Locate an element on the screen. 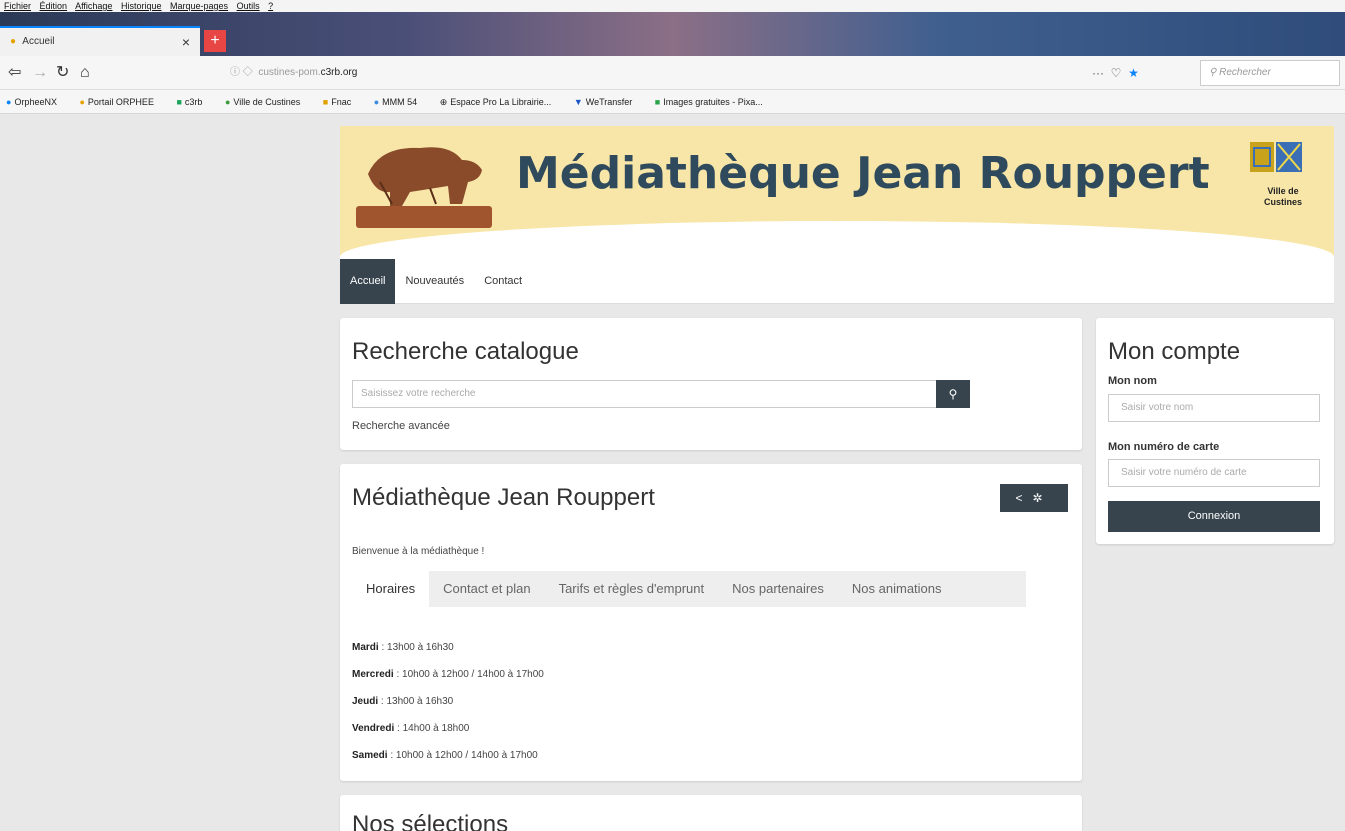 The width and height of the screenshot is (1345, 831). bookmark-item: ■ c3rb is located at coordinates (194, 102).